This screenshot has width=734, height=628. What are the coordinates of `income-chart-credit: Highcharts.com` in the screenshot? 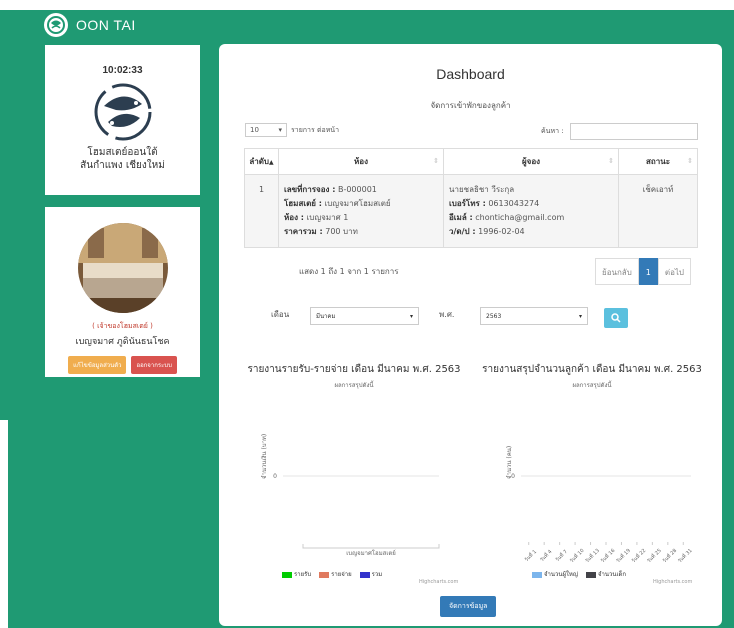 It's located at (439, 582).